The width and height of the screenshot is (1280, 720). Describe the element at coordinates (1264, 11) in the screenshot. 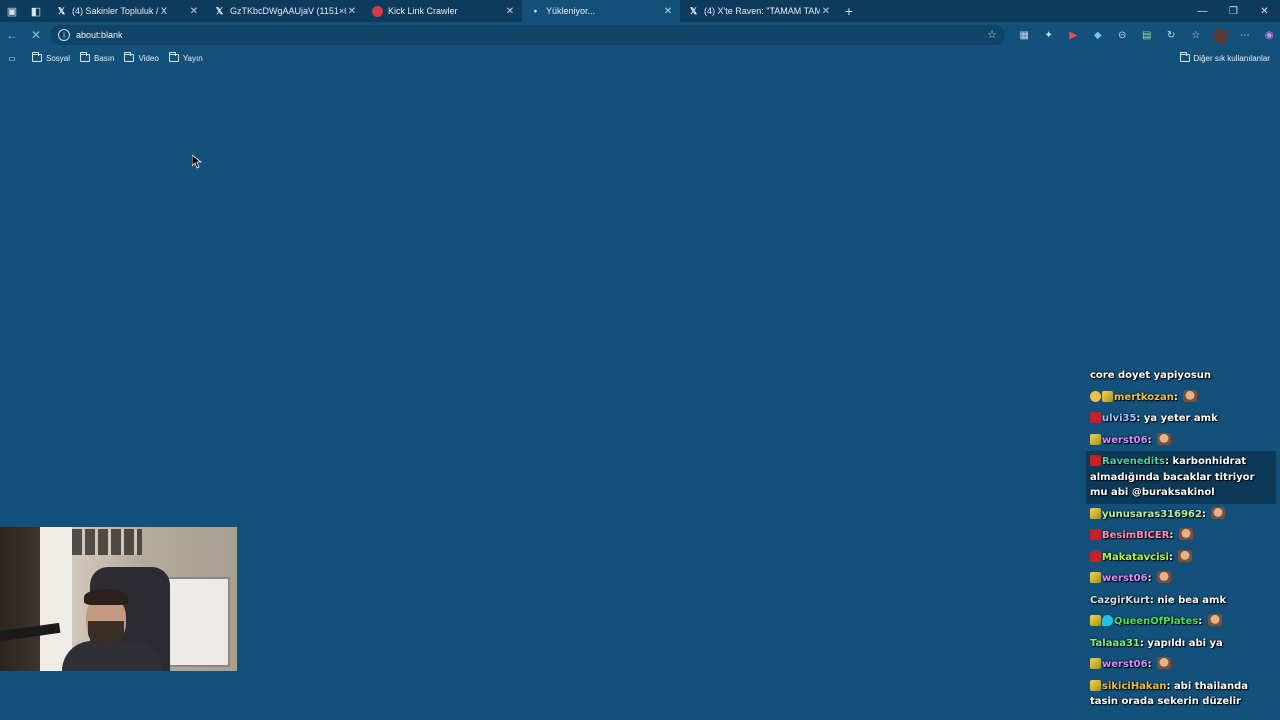

I see `close-window-icon: ✕` at that location.